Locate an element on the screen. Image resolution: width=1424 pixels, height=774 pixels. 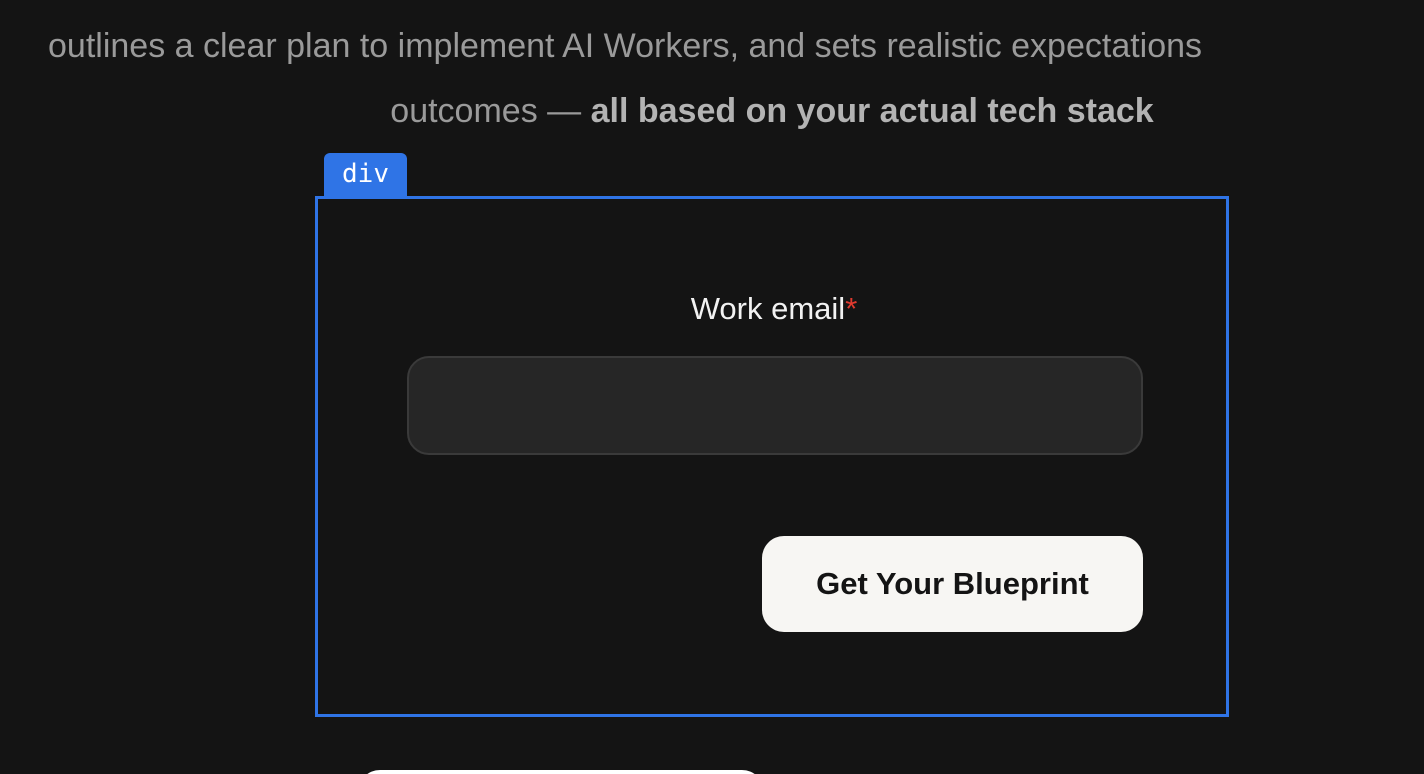
email-label-text: Work email is located at coordinates (768, 308).